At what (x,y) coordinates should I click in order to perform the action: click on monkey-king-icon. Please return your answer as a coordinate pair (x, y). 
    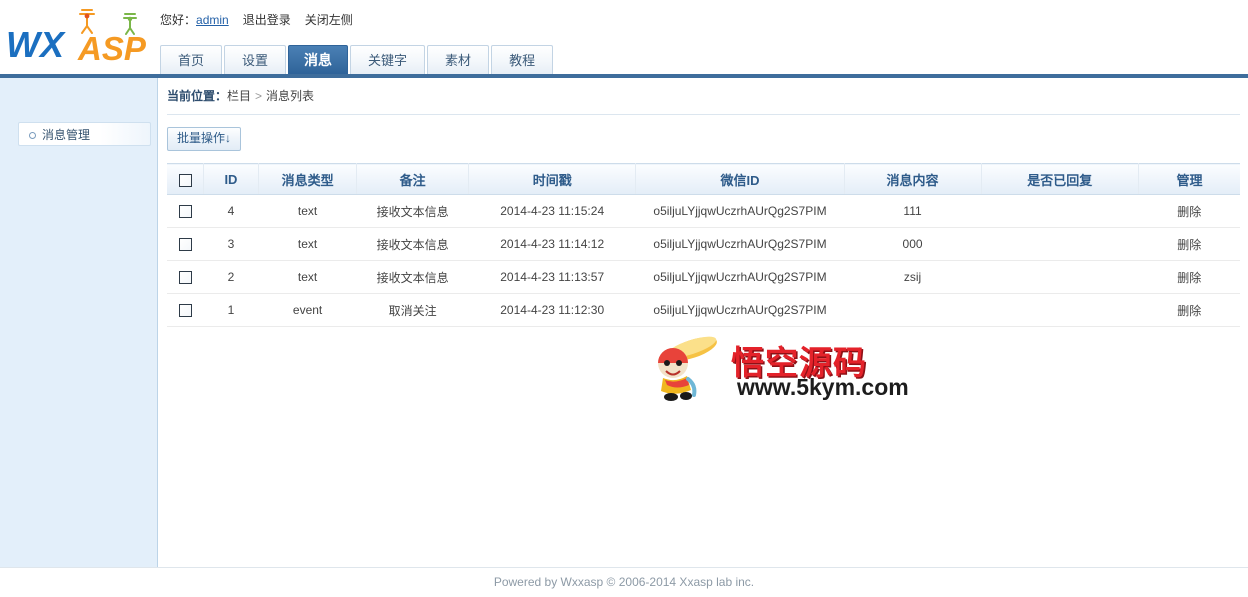
    Looking at the image, I should click on (687, 368).